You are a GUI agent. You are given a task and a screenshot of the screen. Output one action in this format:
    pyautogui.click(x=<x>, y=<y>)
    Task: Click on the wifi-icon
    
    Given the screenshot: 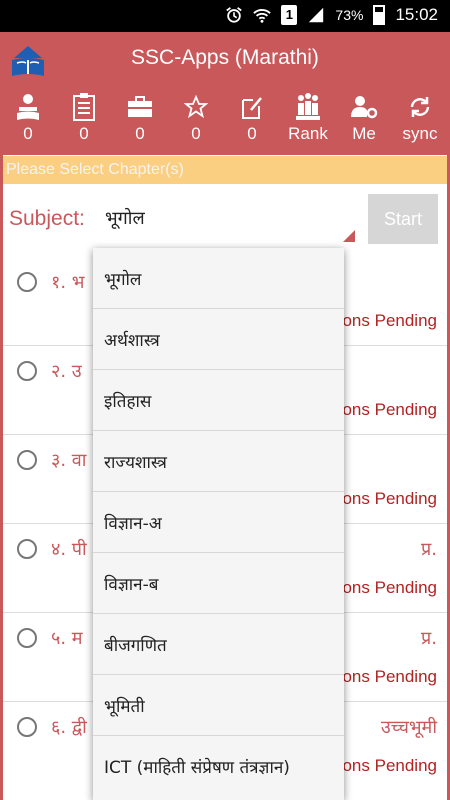 What is the action you would take?
    pyautogui.click(x=262, y=16)
    